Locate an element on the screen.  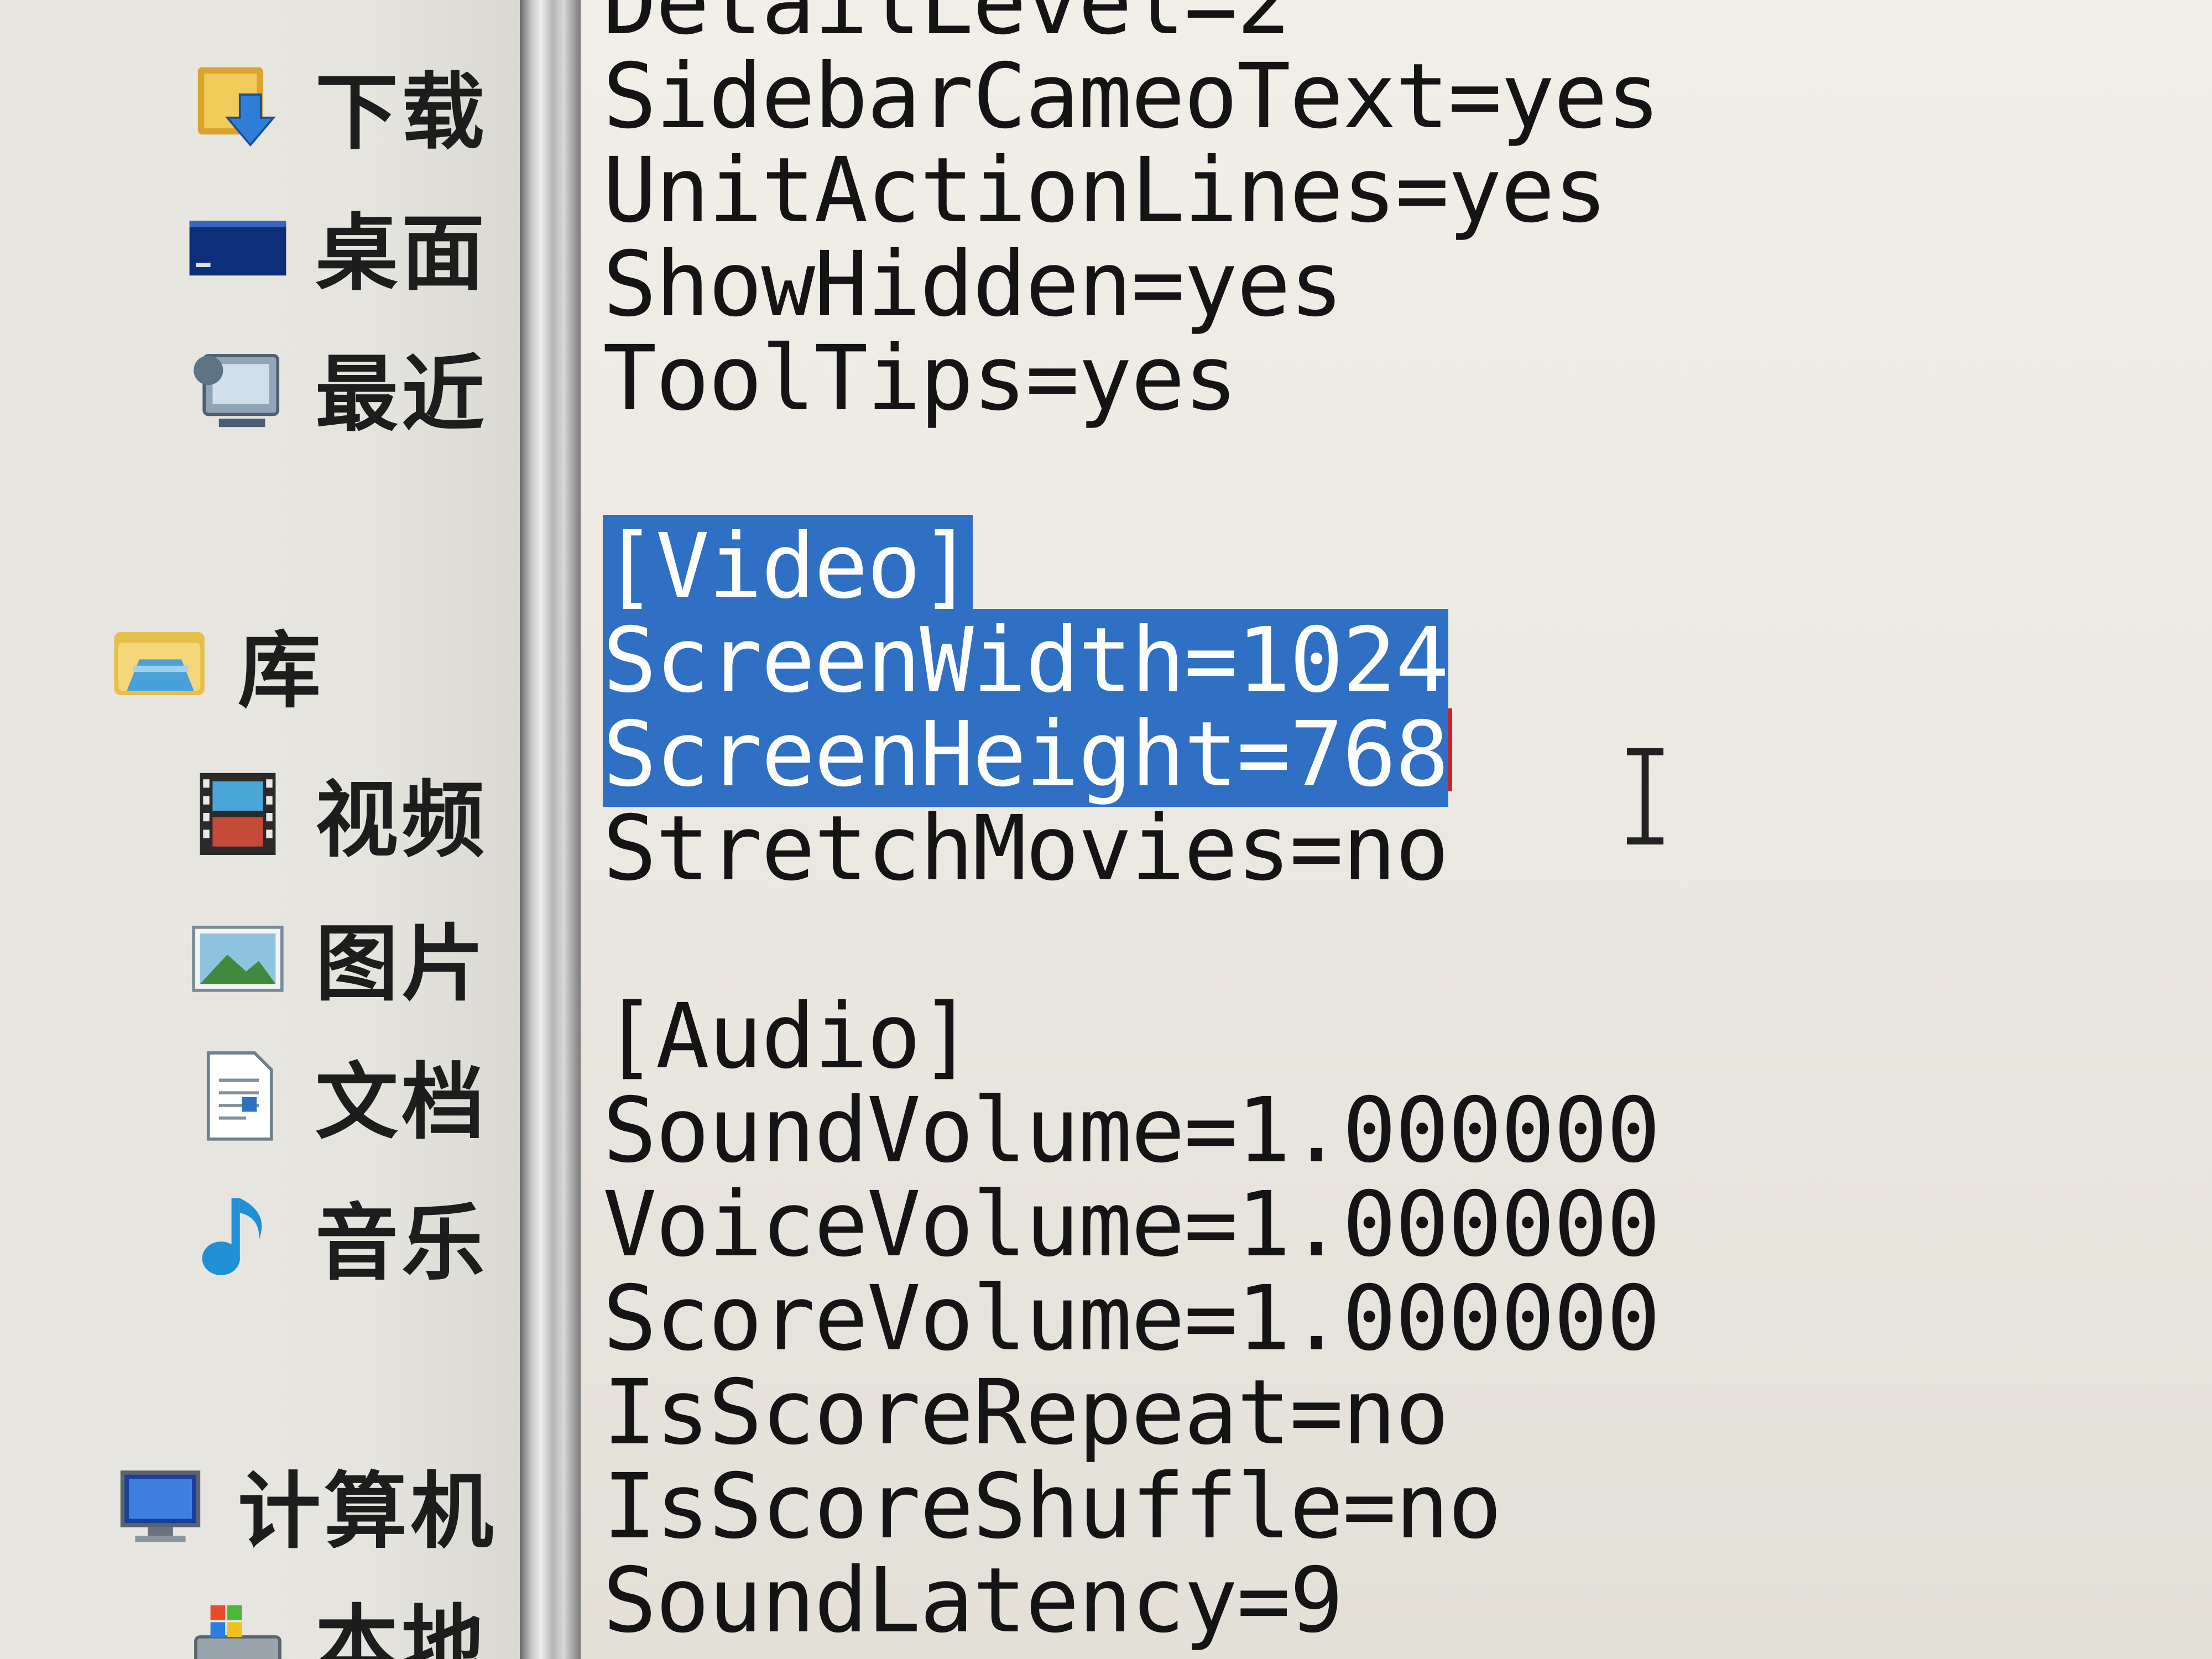
nav-item-music: 音乐 is located at coordinates (335, 1237).